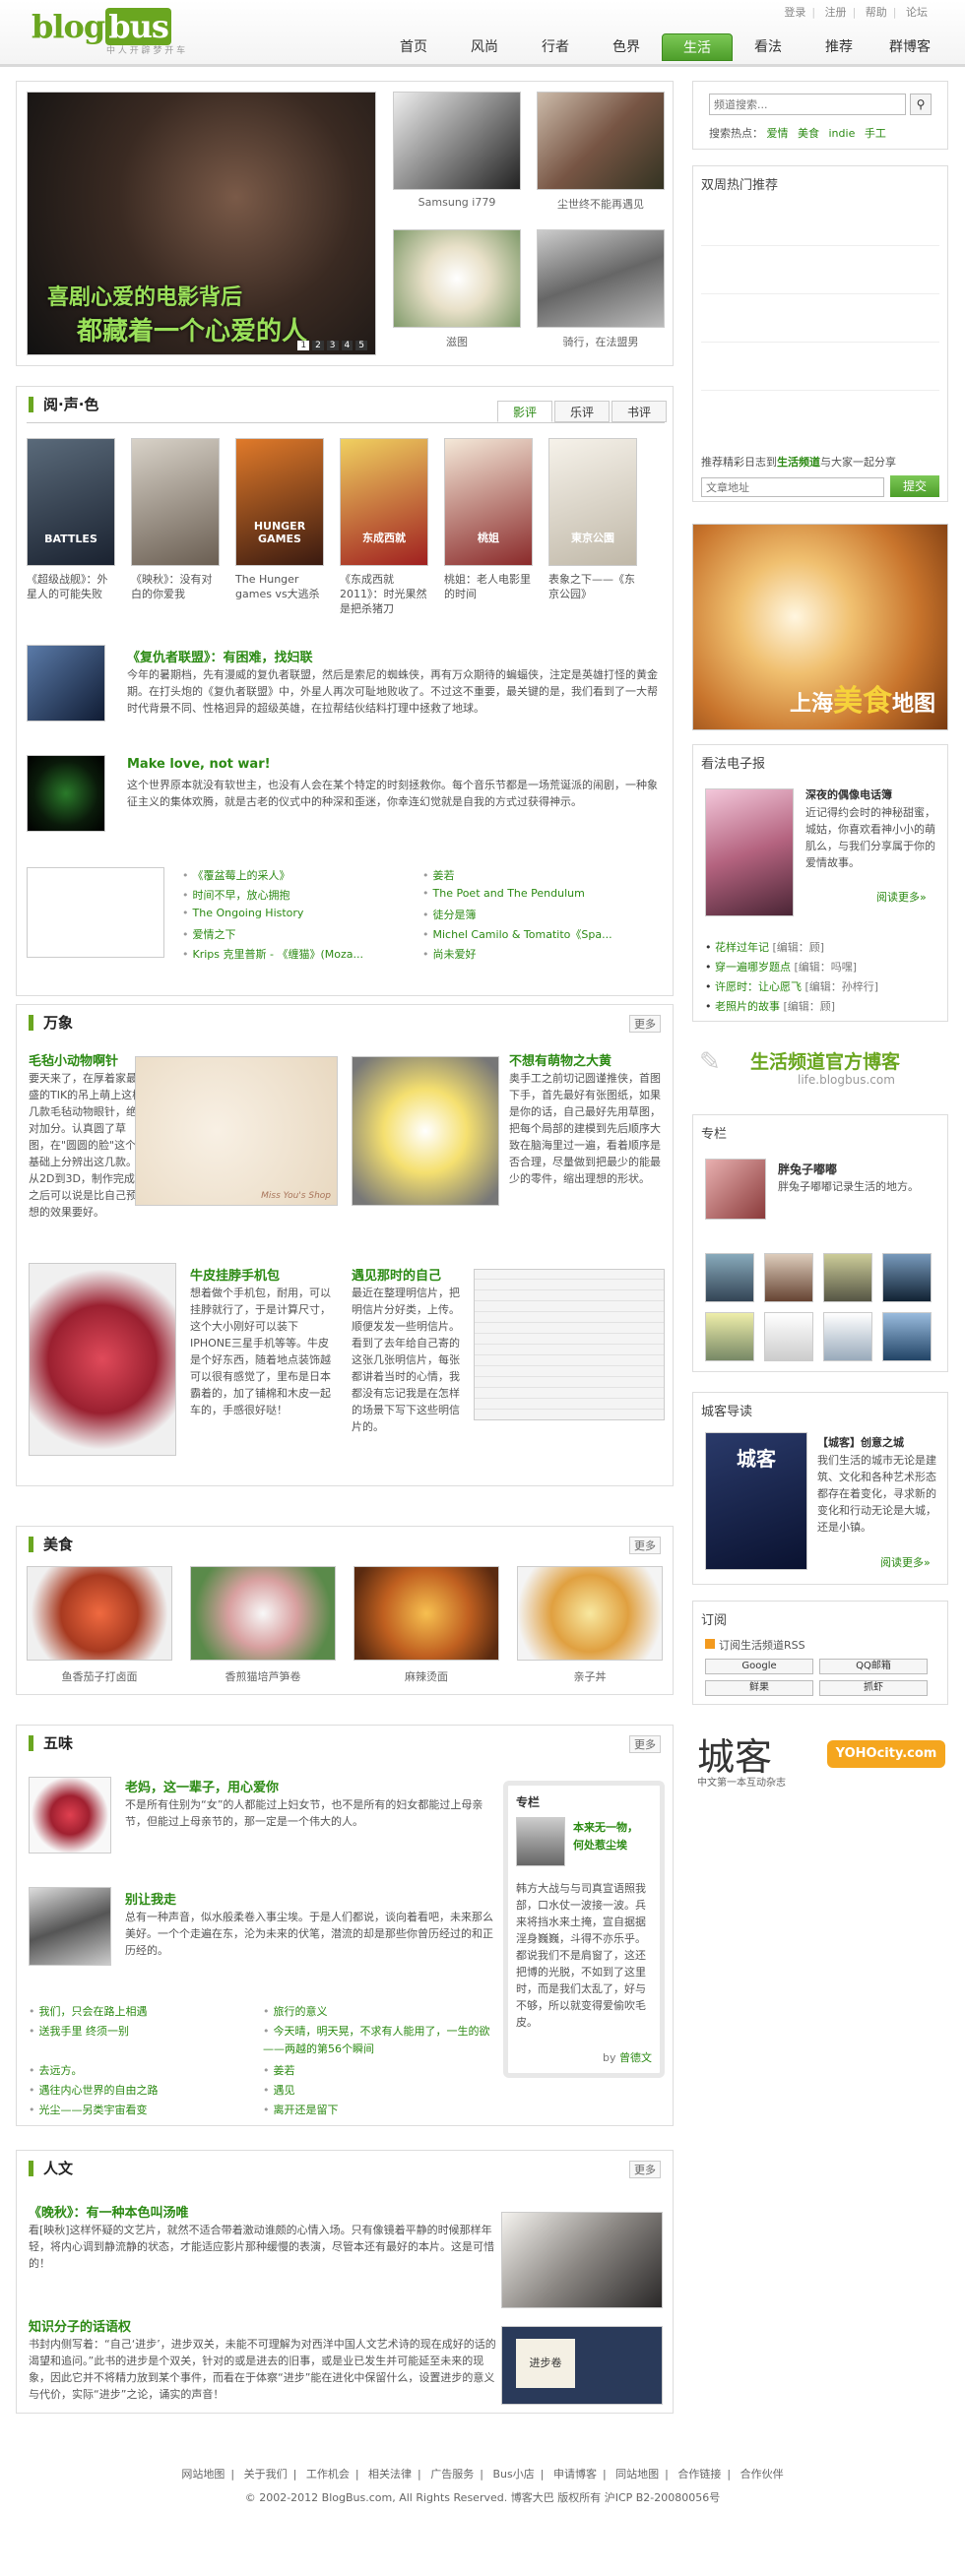 The width and height of the screenshot is (965, 2576). What do you see at coordinates (457, 202) in the screenshot?
I see `thumb-caption-1: Samsung i779` at bounding box center [457, 202].